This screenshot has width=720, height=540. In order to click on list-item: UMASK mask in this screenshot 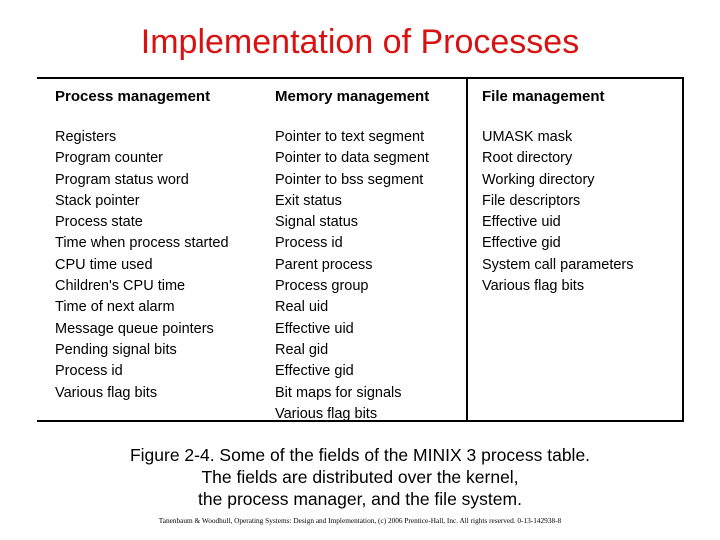, I will do `click(527, 137)`.